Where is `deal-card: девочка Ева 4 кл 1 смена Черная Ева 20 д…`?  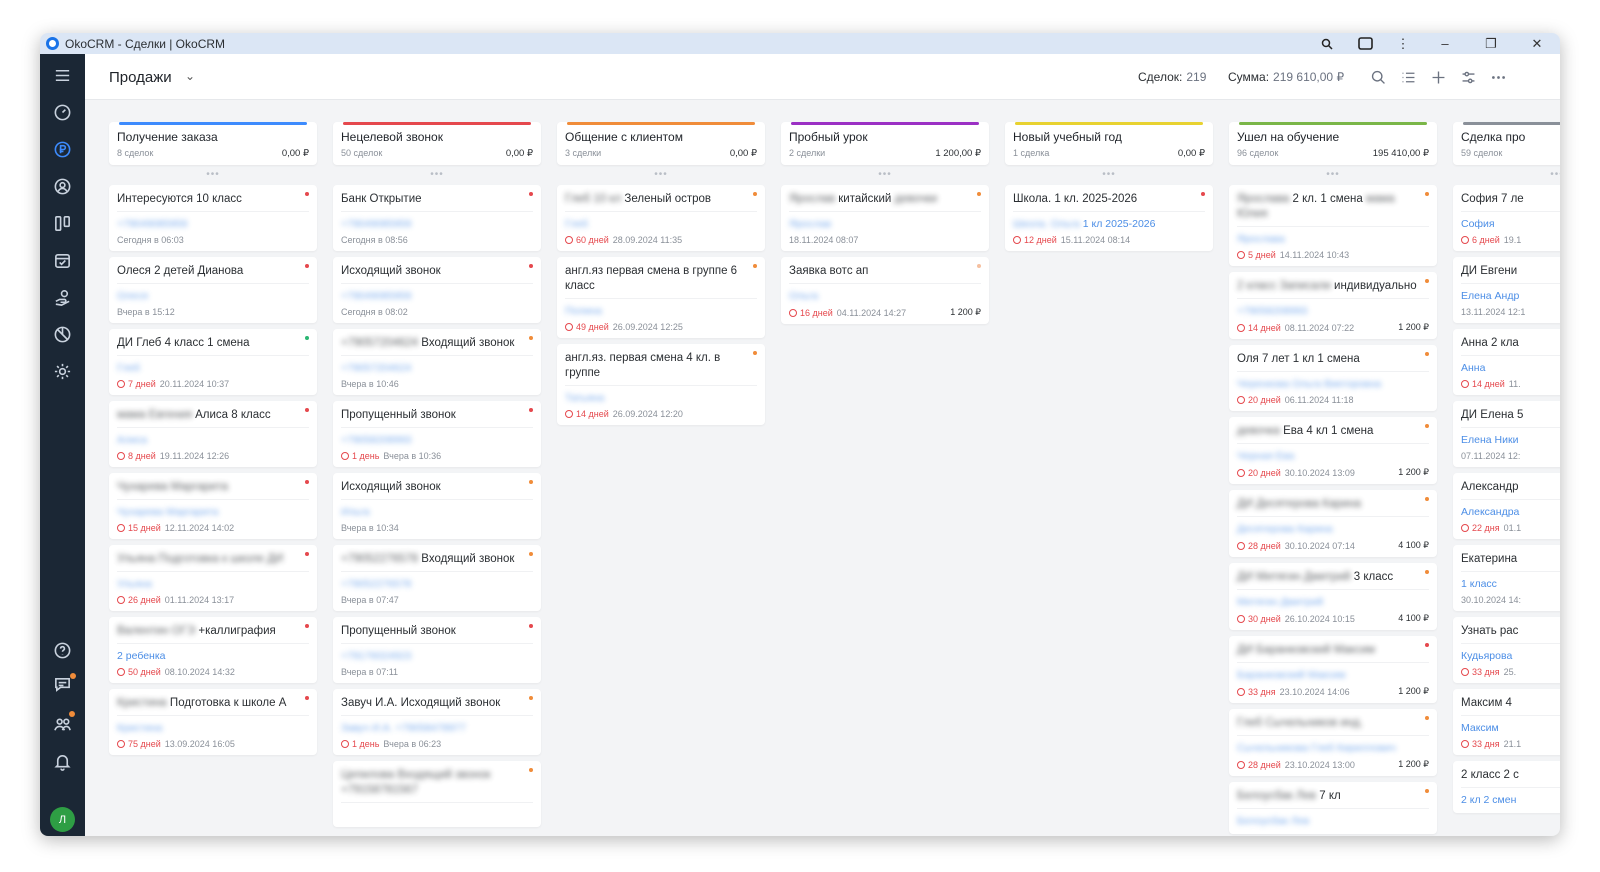
deal-card: девочка Ева 4 кл 1 смена Черная Ева 20 д… is located at coordinates (1333, 450).